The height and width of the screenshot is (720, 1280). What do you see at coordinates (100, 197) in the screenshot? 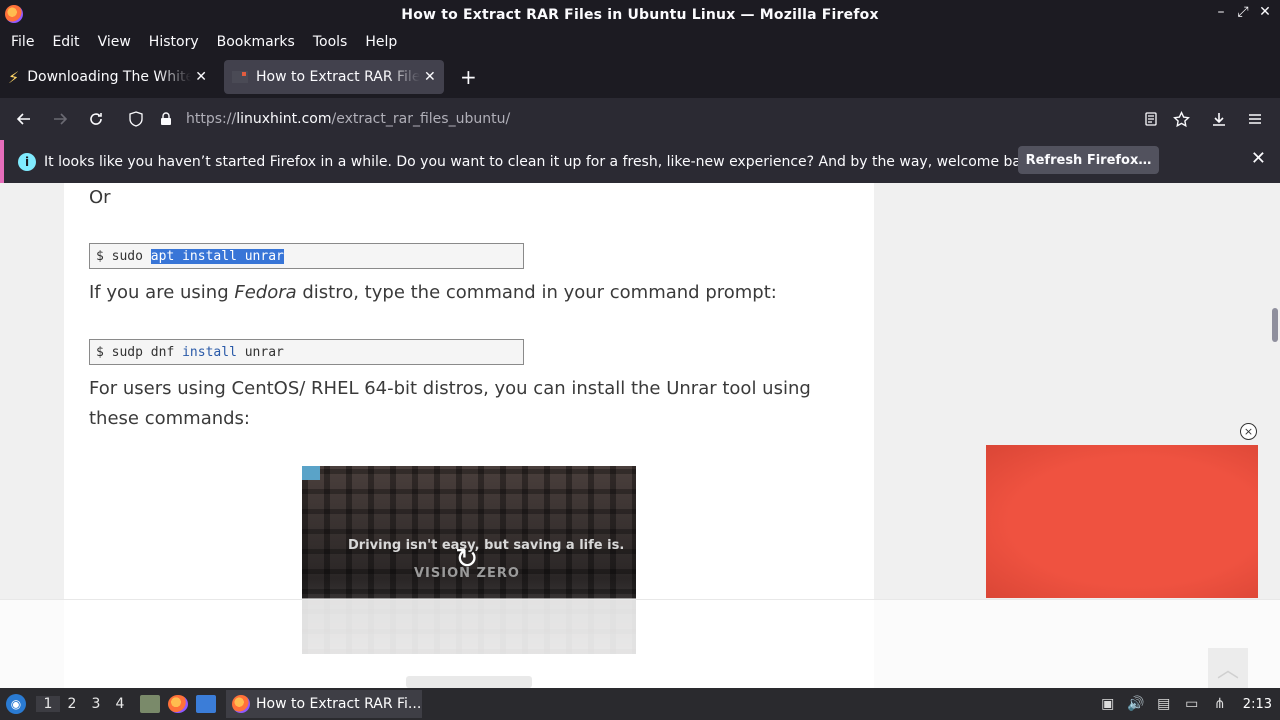
I see `or-text: Or` at bounding box center [100, 197].